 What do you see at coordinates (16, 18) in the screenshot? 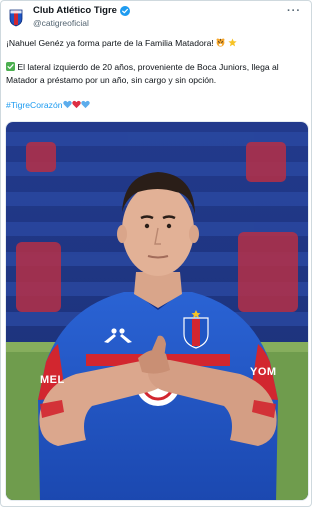
I see `club-crest-icon` at bounding box center [16, 18].